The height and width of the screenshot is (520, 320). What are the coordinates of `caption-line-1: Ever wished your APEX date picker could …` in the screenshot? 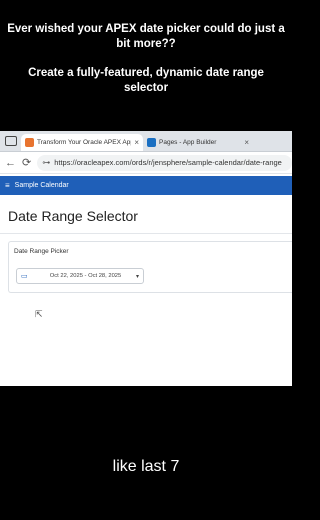 It's located at (146, 36).